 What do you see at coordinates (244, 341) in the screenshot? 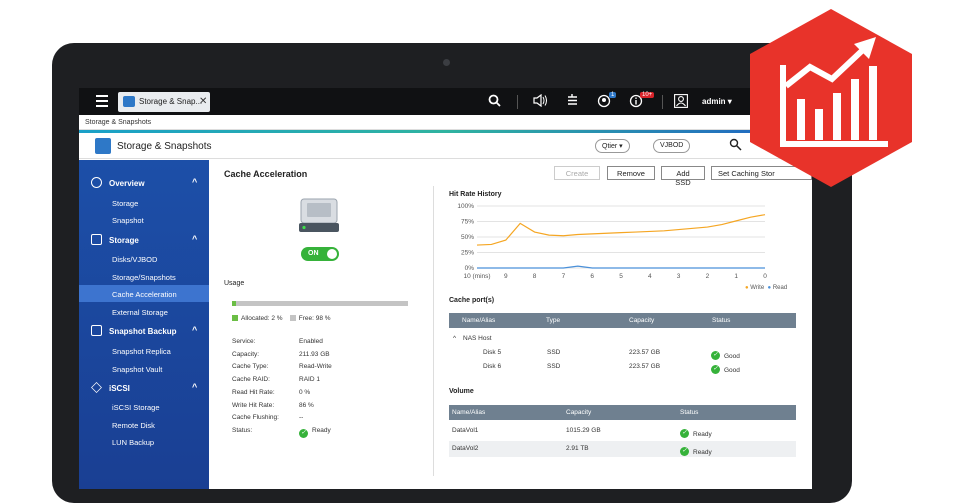
I see `property-name: Service:` at bounding box center [244, 341].